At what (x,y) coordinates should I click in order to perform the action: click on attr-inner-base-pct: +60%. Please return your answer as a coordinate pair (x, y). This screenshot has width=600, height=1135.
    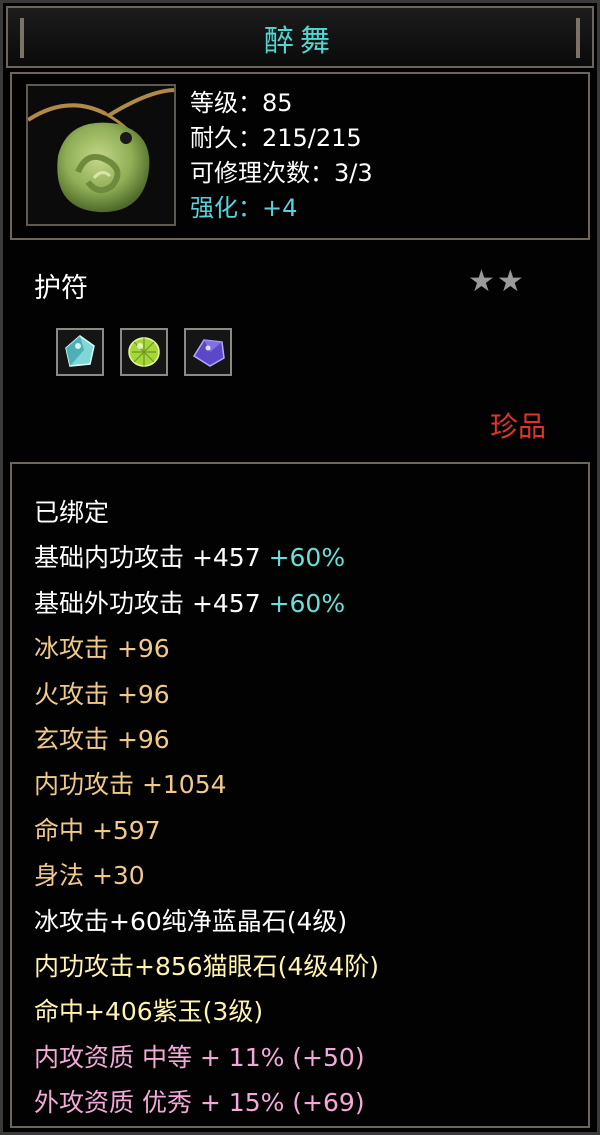
    Looking at the image, I should click on (307, 558).